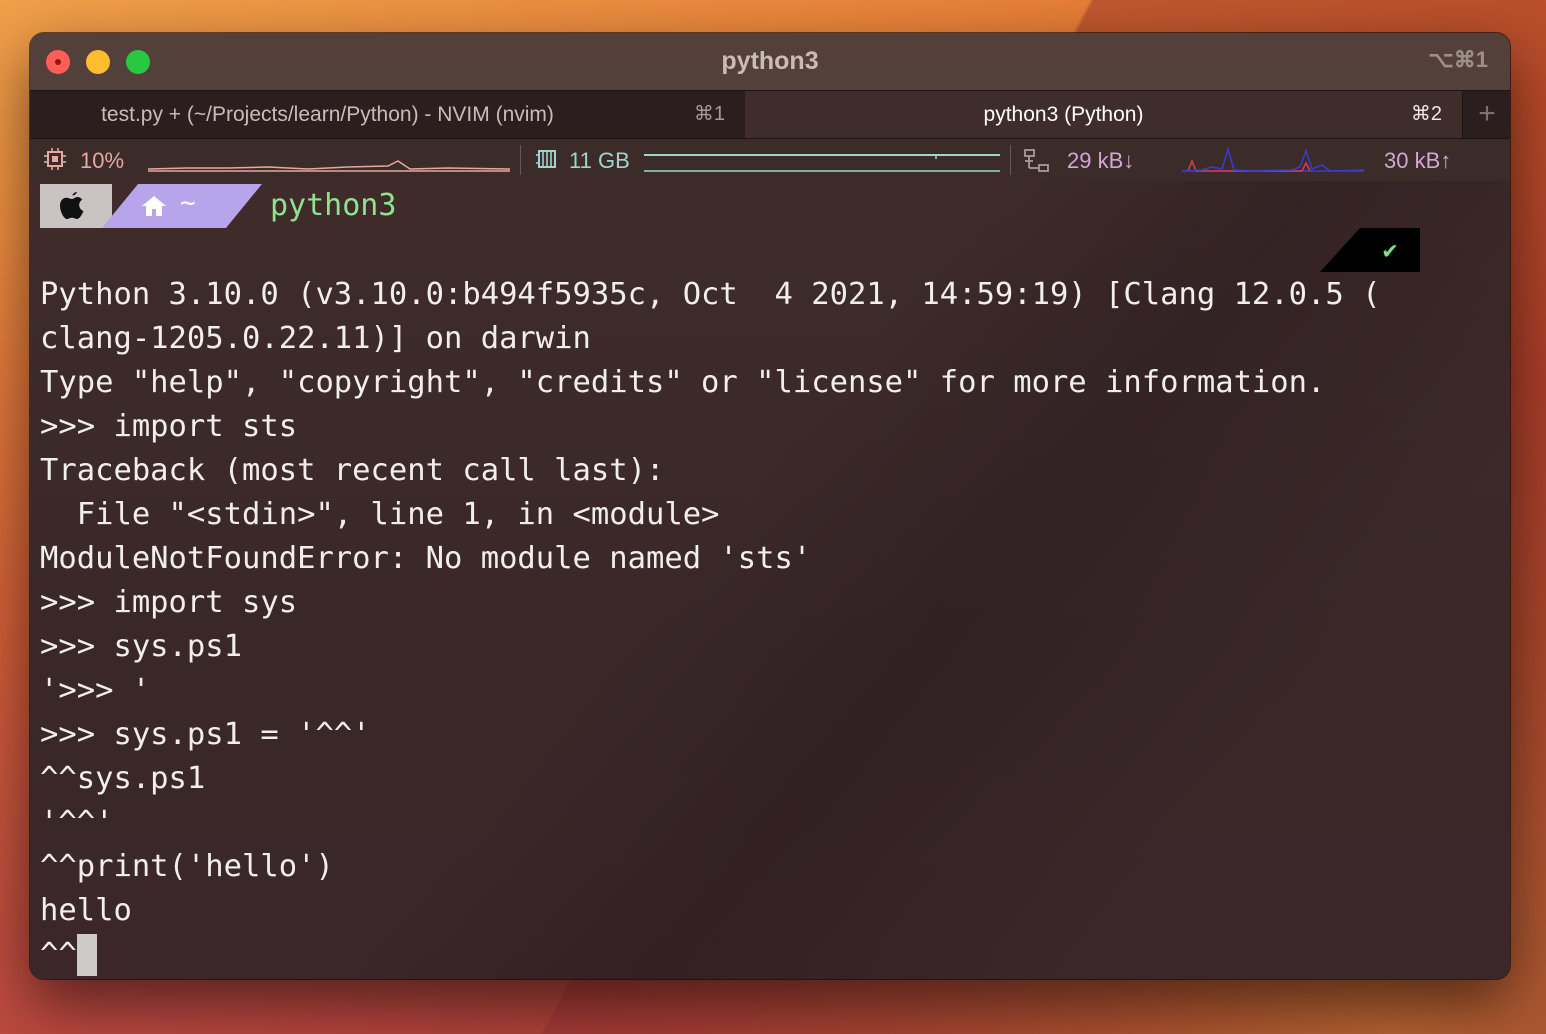 This screenshot has height=1034, width=1546. Describe the element at coordinates (188, 203) in the screenshot. I see `prompt-home-symbol: ~` at that location.